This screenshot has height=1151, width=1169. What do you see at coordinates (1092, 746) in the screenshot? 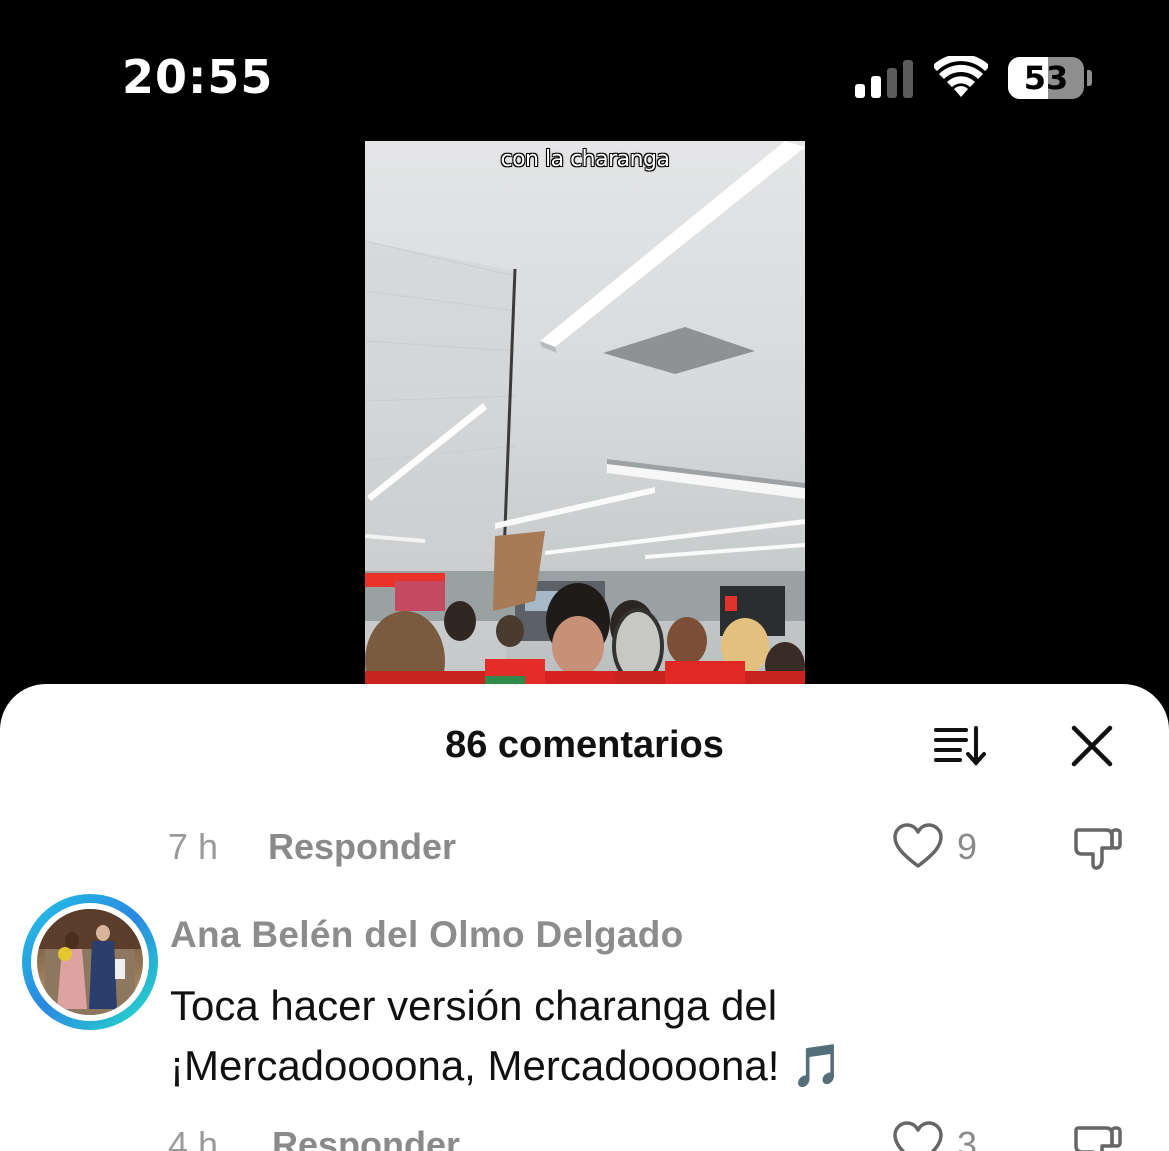
I see `close-icon` at bounding box center [1092, 746].